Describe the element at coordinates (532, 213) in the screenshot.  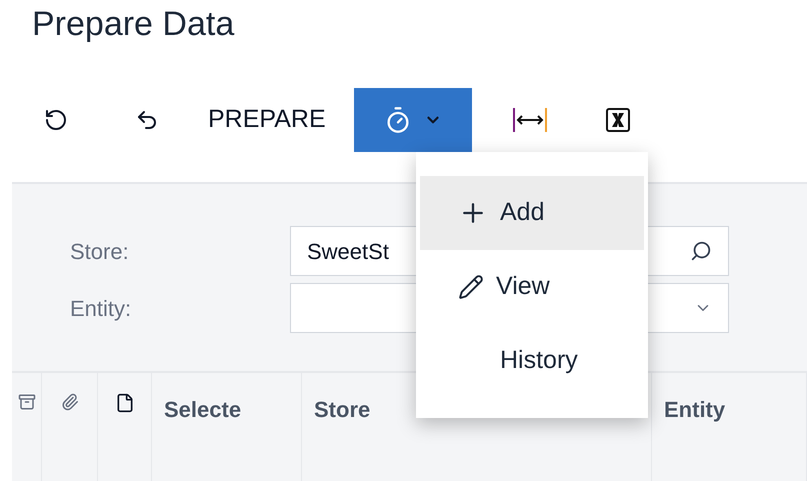
I see `menu-item: Add` at that location.